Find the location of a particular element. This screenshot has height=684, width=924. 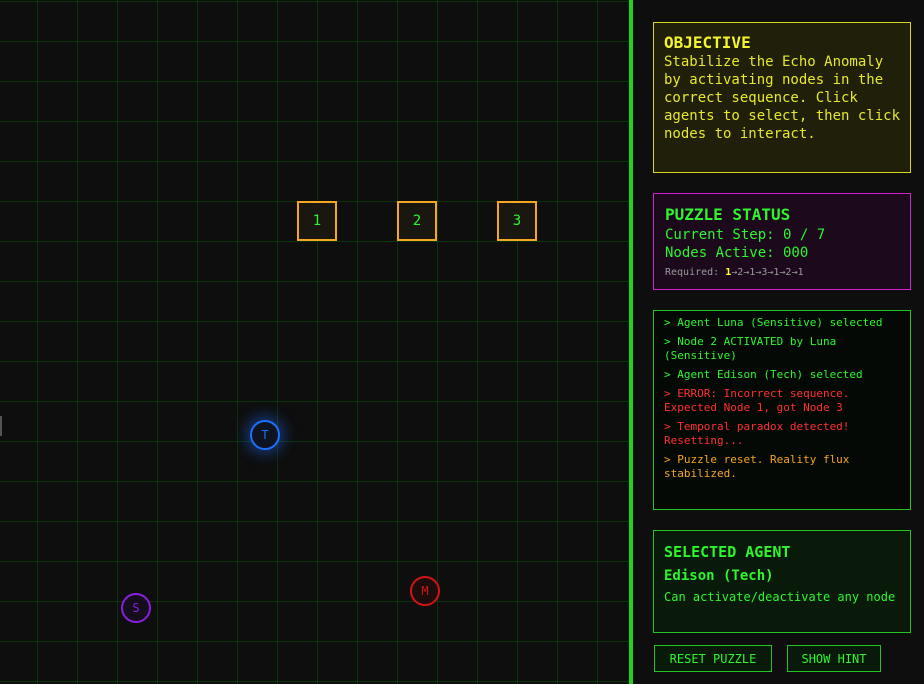

show-hint-button: SHOW HINT is located at coordinates (834, 658).